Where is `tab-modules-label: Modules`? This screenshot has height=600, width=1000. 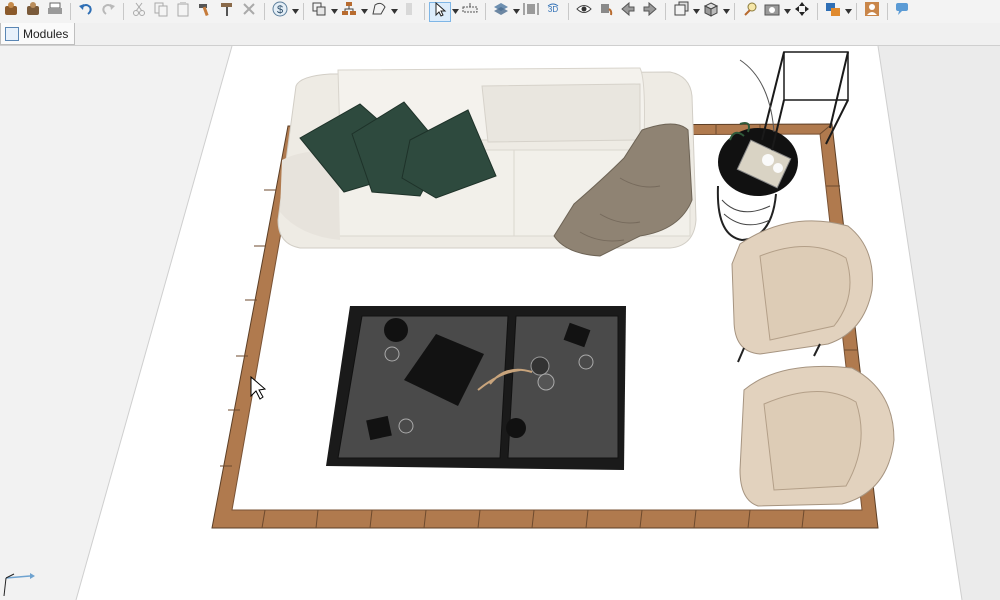 tab-modules-label: Modules is located at coordinates (46, 33).